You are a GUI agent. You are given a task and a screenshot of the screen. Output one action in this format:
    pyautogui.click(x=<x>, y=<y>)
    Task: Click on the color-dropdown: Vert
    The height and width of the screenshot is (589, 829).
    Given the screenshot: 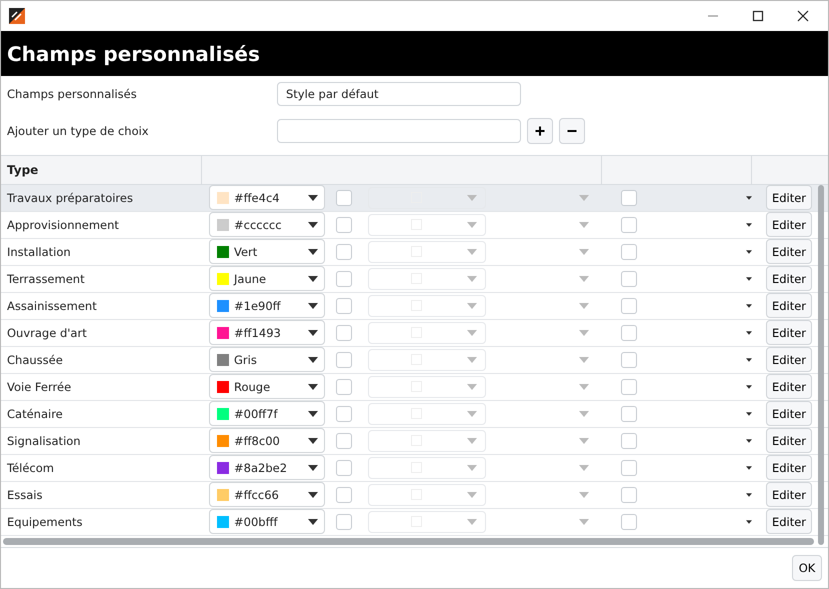 What is the action you would take?
    pyautogui.click(x=267, y=251)
    